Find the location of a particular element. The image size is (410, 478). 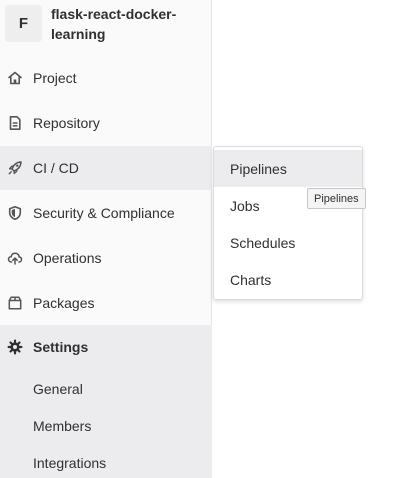

flyout-item-label: Jobs is located at coordinates (245, 206).